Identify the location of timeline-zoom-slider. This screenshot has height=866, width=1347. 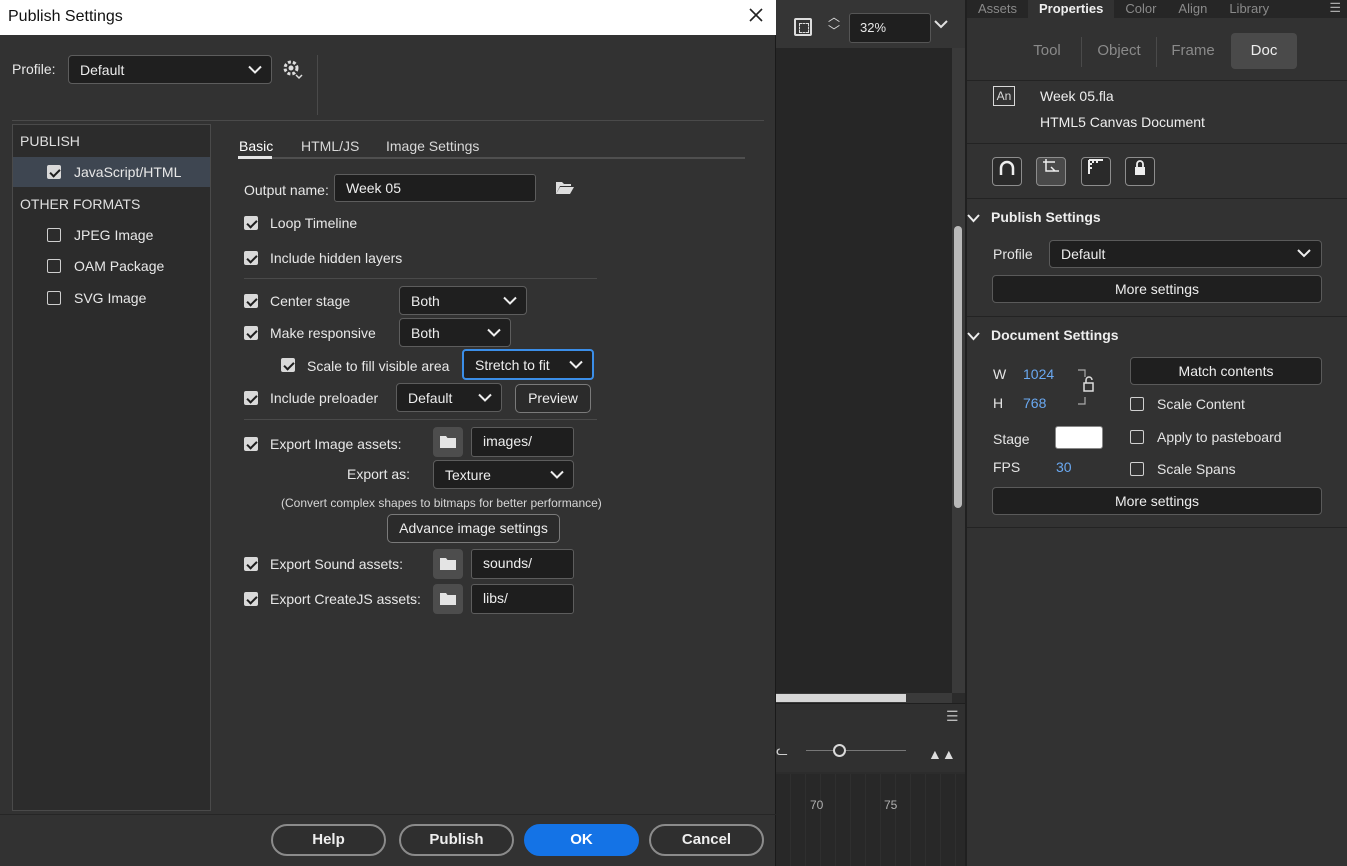
(856, 750).